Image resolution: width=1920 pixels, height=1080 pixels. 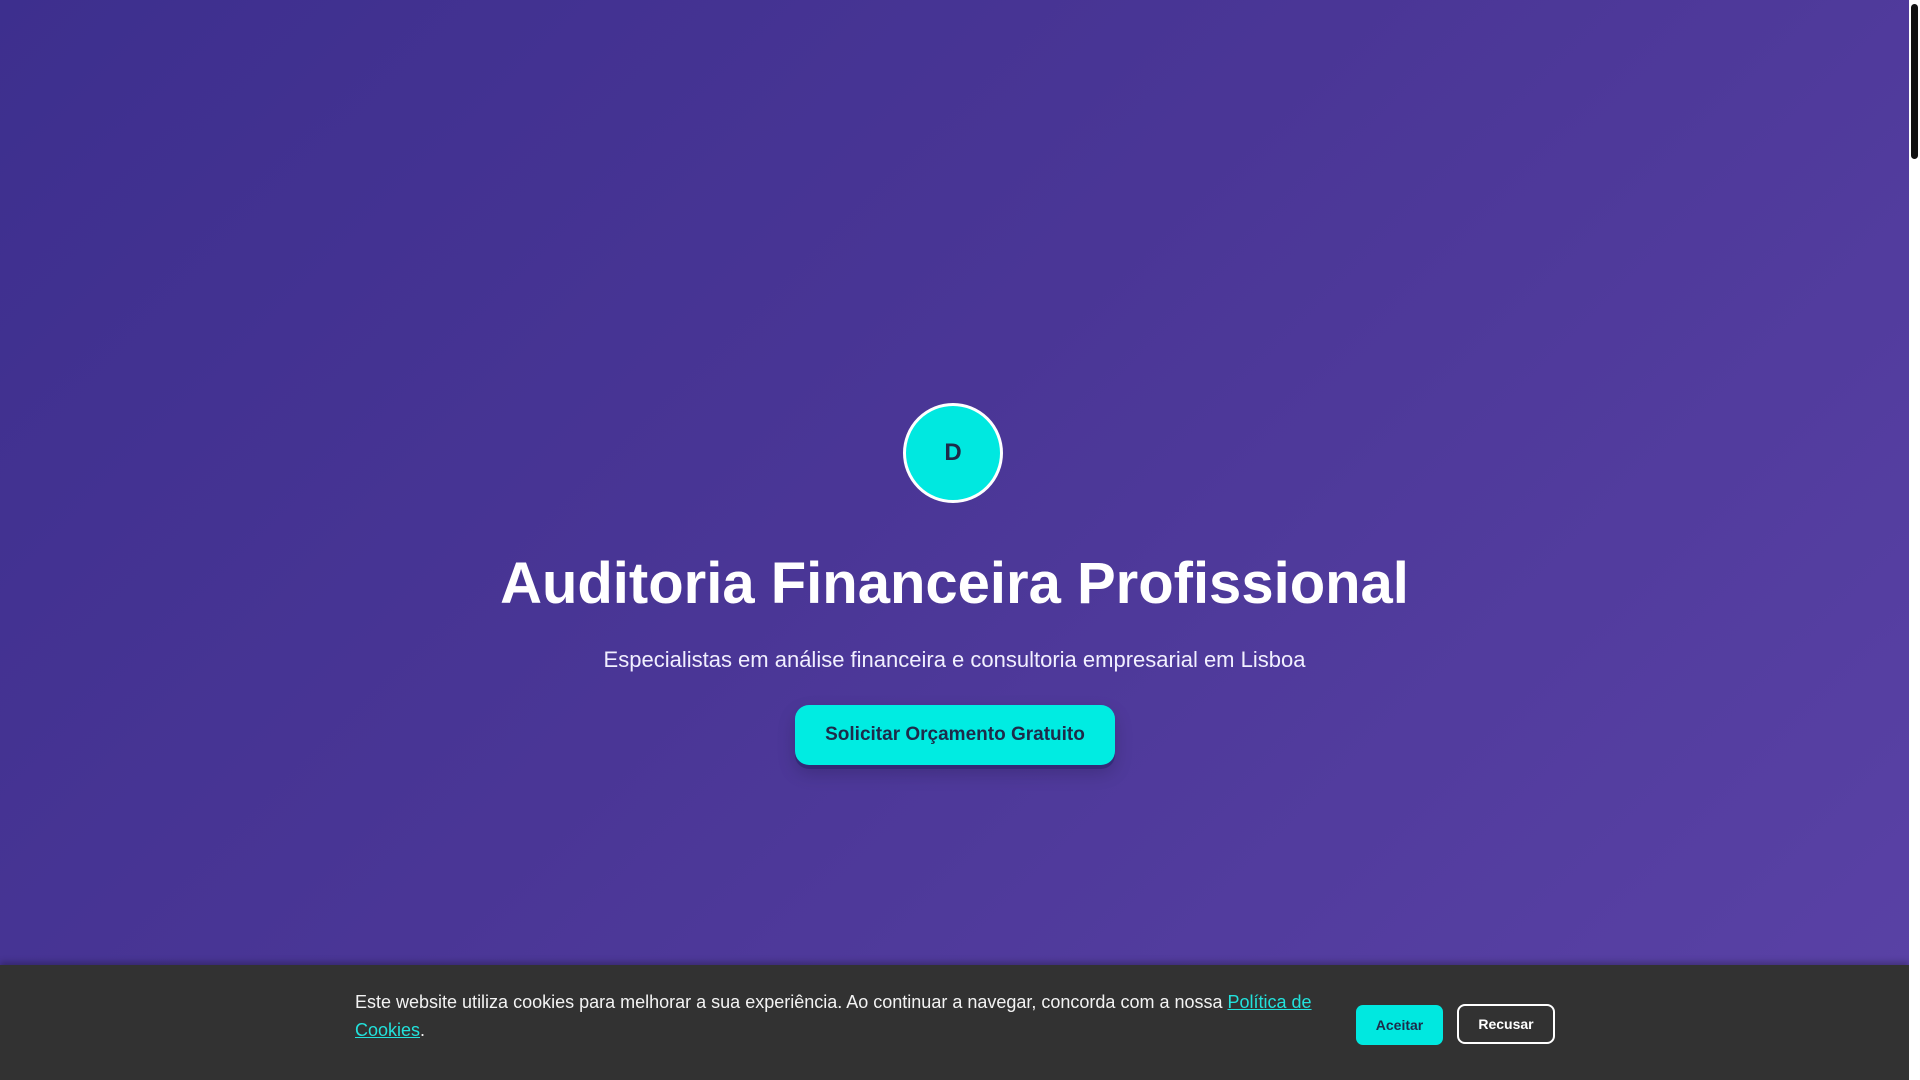 I want to click on cookie-message-end: ., so click(x=423, y=1030).